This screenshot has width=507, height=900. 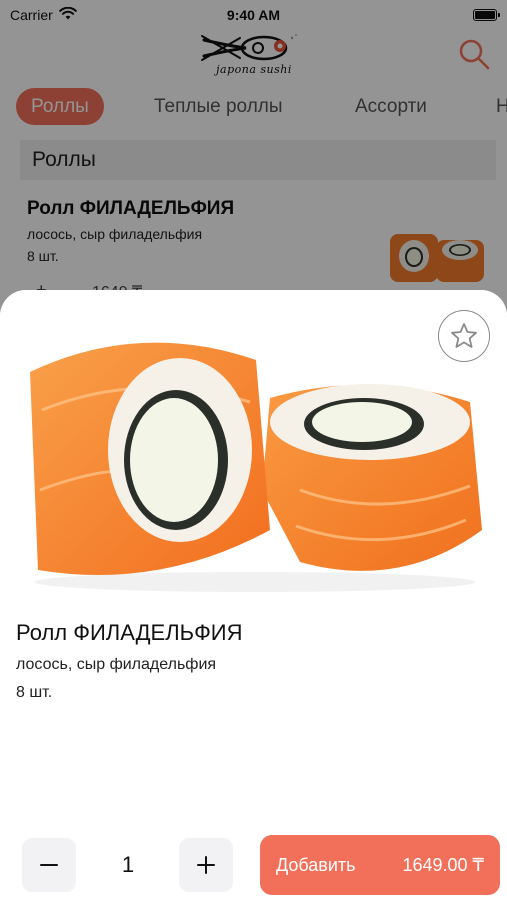 What do you see at coordinates (129, 632) in the screenshot?
I see `product-title: Ролл ФИЛАДЕЛЬФИЯ` at bounding box center [129, 632].